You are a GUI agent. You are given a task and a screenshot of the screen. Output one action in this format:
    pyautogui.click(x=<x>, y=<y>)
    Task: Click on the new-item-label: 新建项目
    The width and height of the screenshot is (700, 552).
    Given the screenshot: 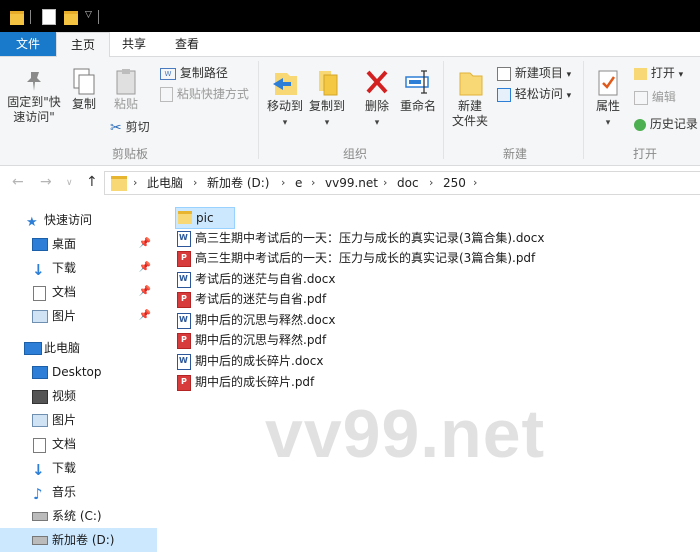 What is the action you would take?
    pyautogui.click(x=538, y=73)
    